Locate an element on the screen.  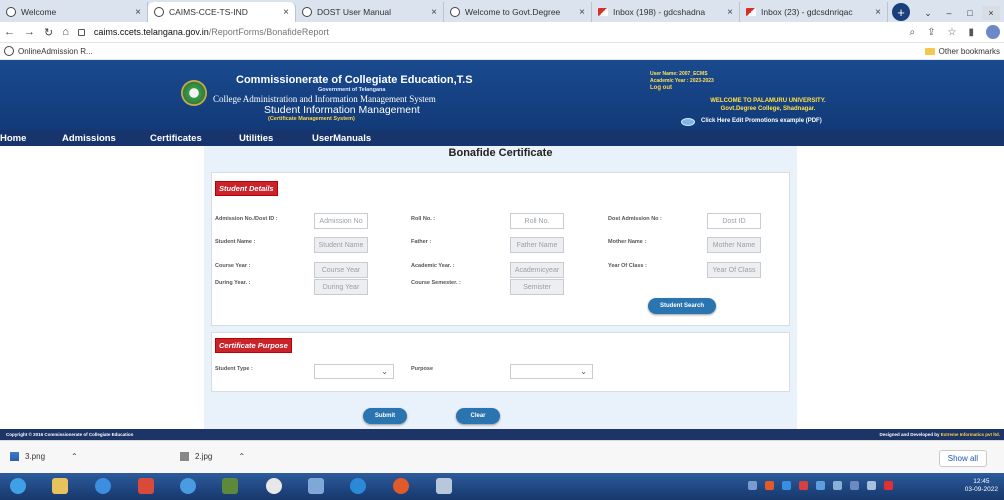
during-year-label: During Year. : is located at coordinates (233, 283).